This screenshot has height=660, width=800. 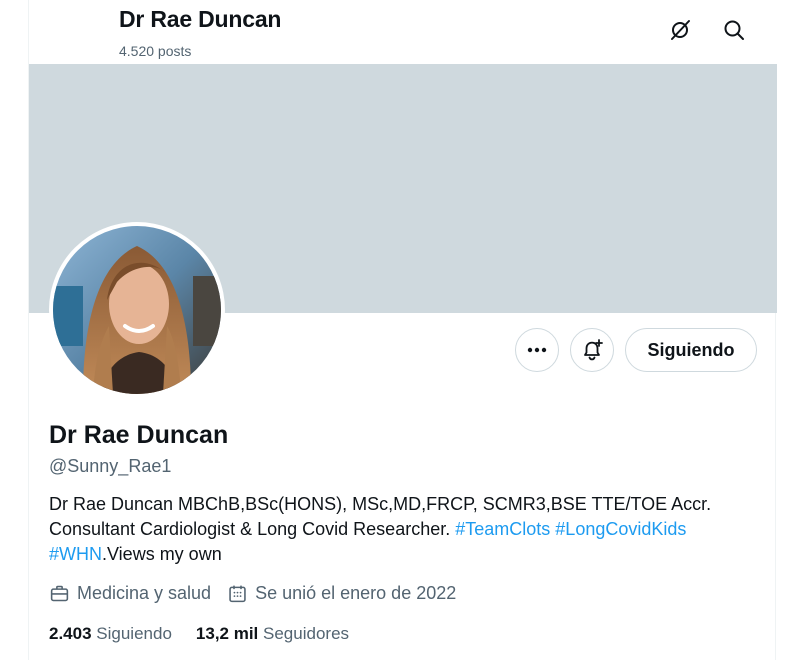 I want to click on hashtag-link: #WHN, so click(x=75, y=554).